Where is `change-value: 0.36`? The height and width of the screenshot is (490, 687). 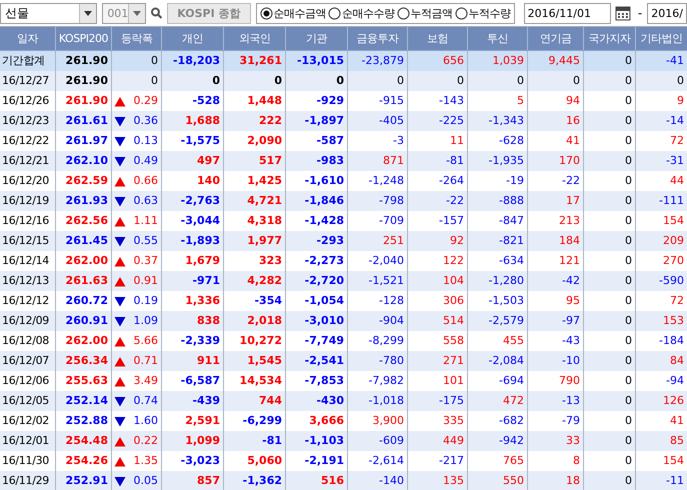 change-value: 0.36 is located at coordinates (146, 121).